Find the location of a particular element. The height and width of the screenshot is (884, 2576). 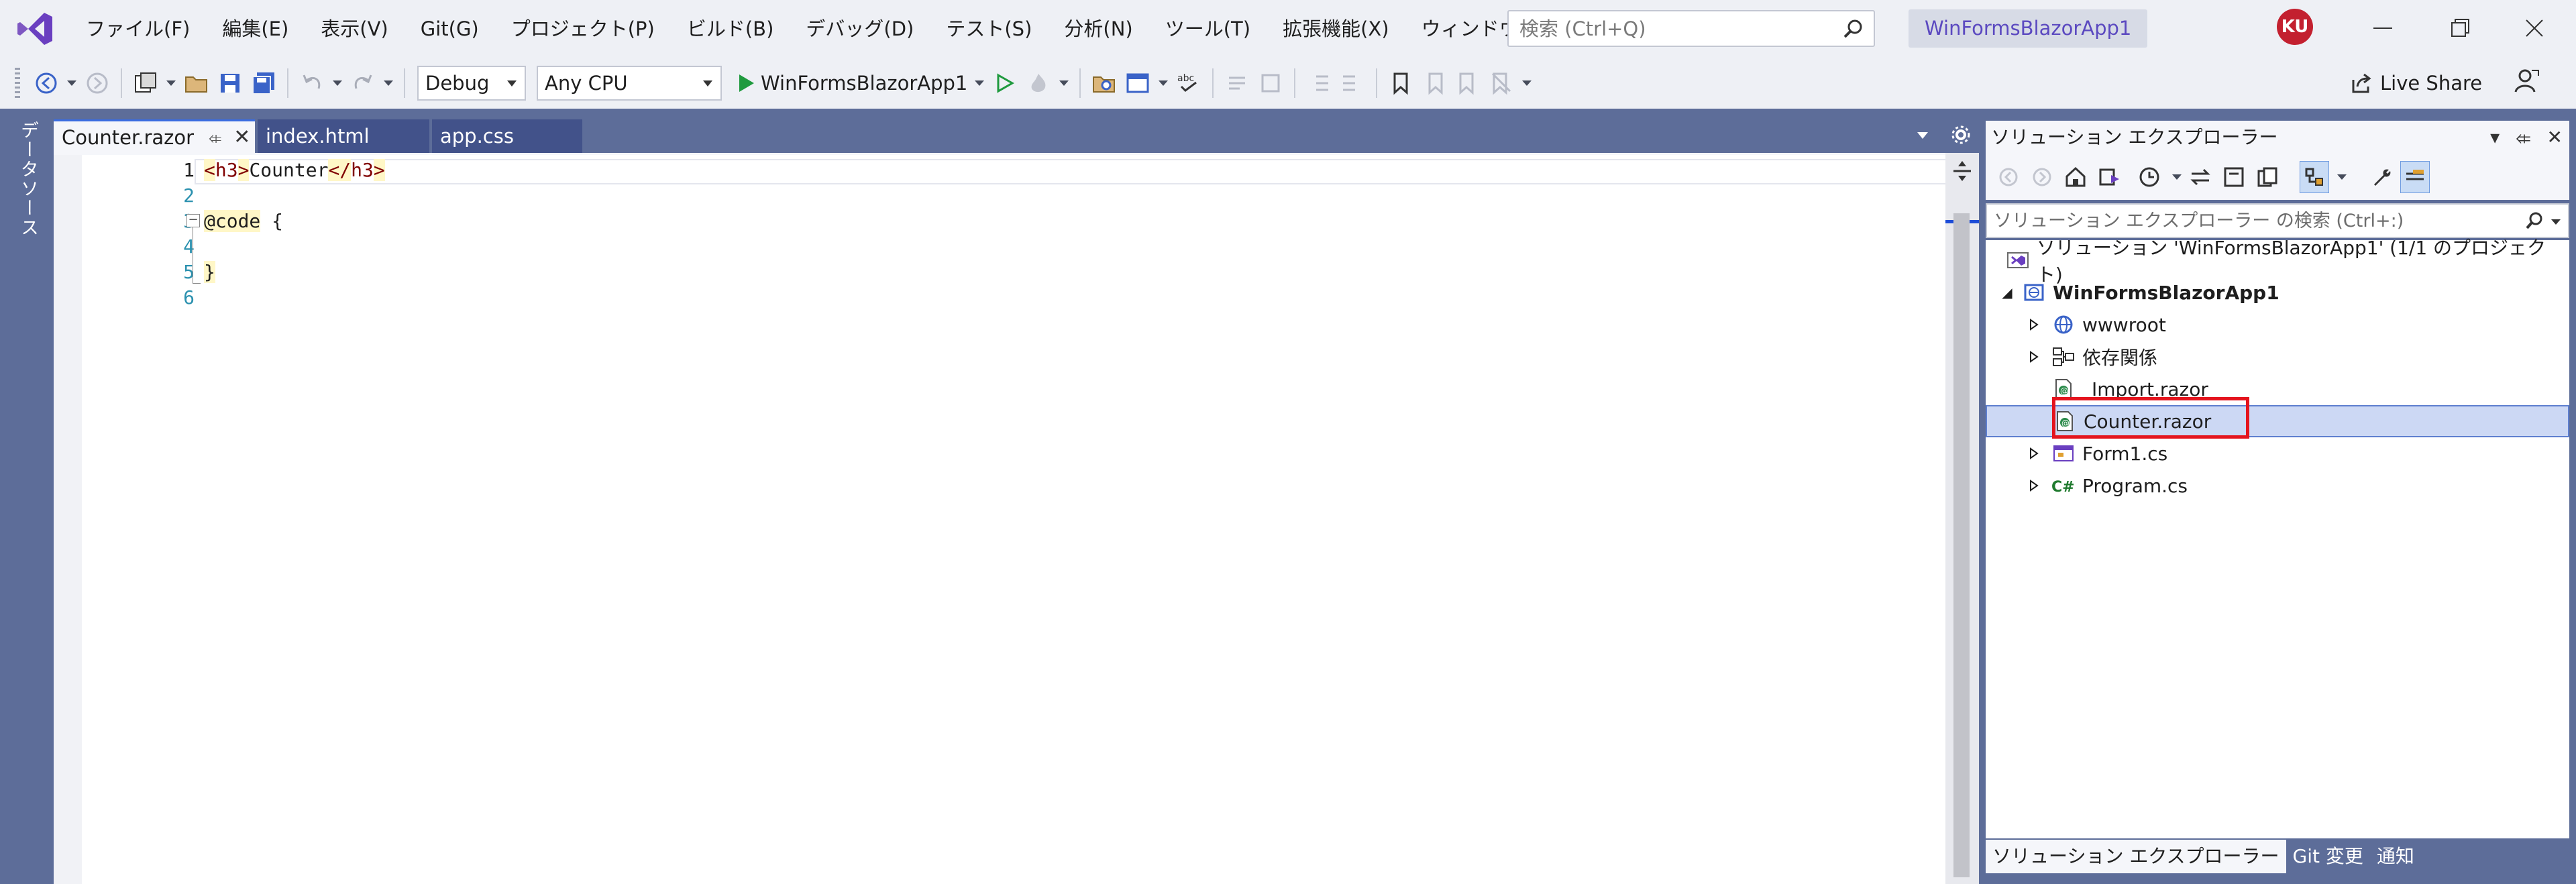

code-line: 3 @code { is located at coordinates (993, 224).